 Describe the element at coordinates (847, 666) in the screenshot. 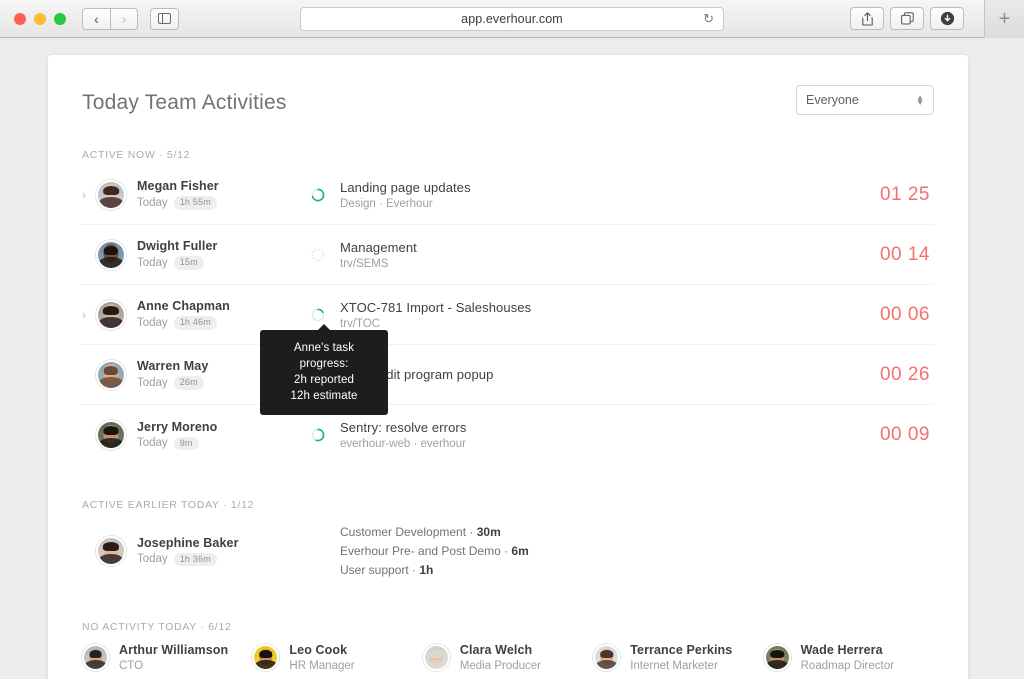

I see `person-role: Roadmap Director` at that location.